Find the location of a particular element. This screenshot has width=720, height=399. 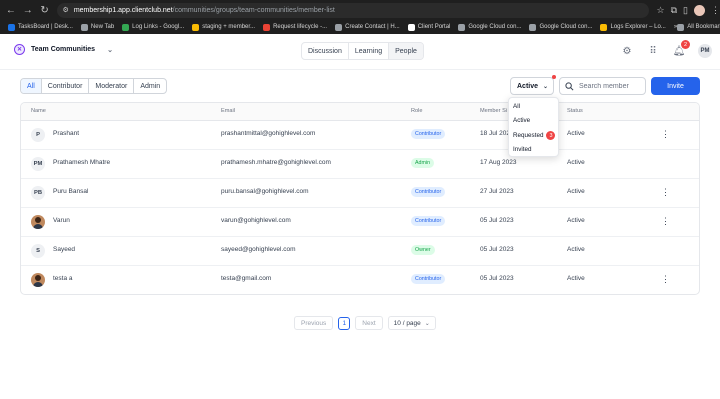

bell-icon: 🔔︎ 2 is located at coordinates (681, 49).